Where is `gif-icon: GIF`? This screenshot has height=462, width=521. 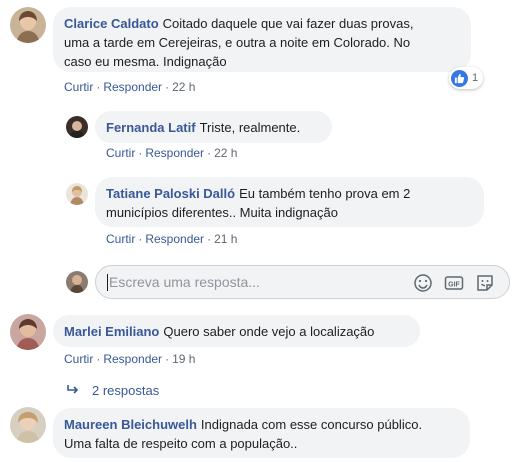
gif-icon: GIF is located at coordinates (454, 283).